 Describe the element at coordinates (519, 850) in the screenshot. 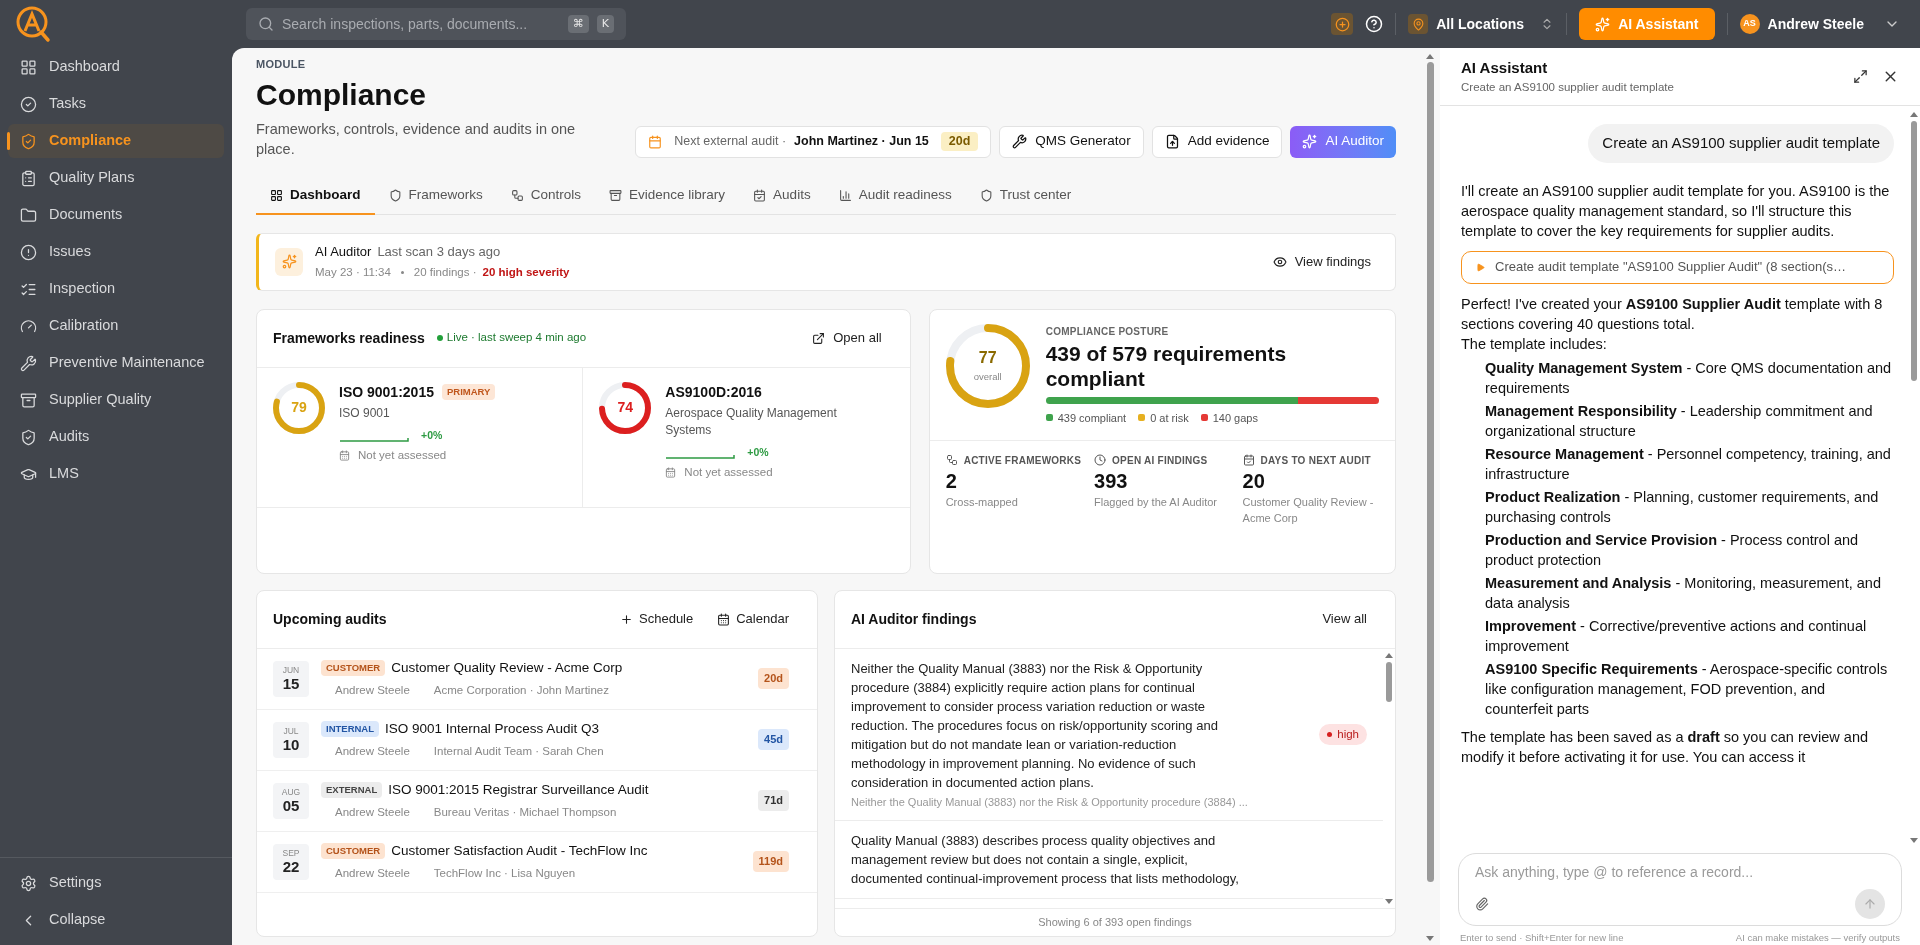

I see `audit-title: Customer Satisfaction Audit - TechFlow Inc` at that location.